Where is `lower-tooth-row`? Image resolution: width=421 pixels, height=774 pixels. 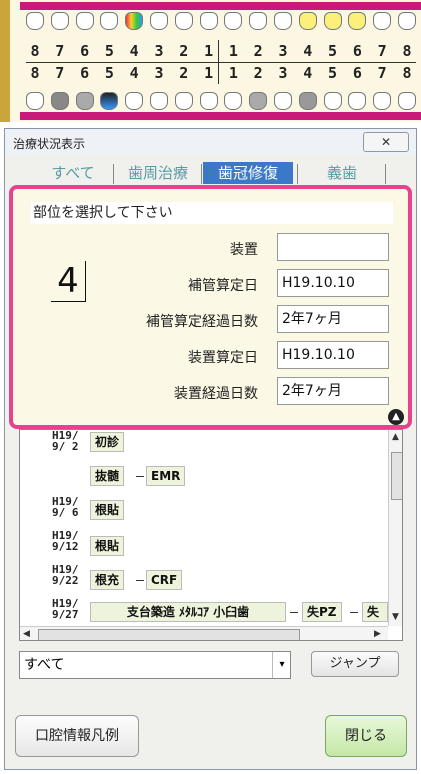
lower-tooth-row is located at coordinates (221, 102).